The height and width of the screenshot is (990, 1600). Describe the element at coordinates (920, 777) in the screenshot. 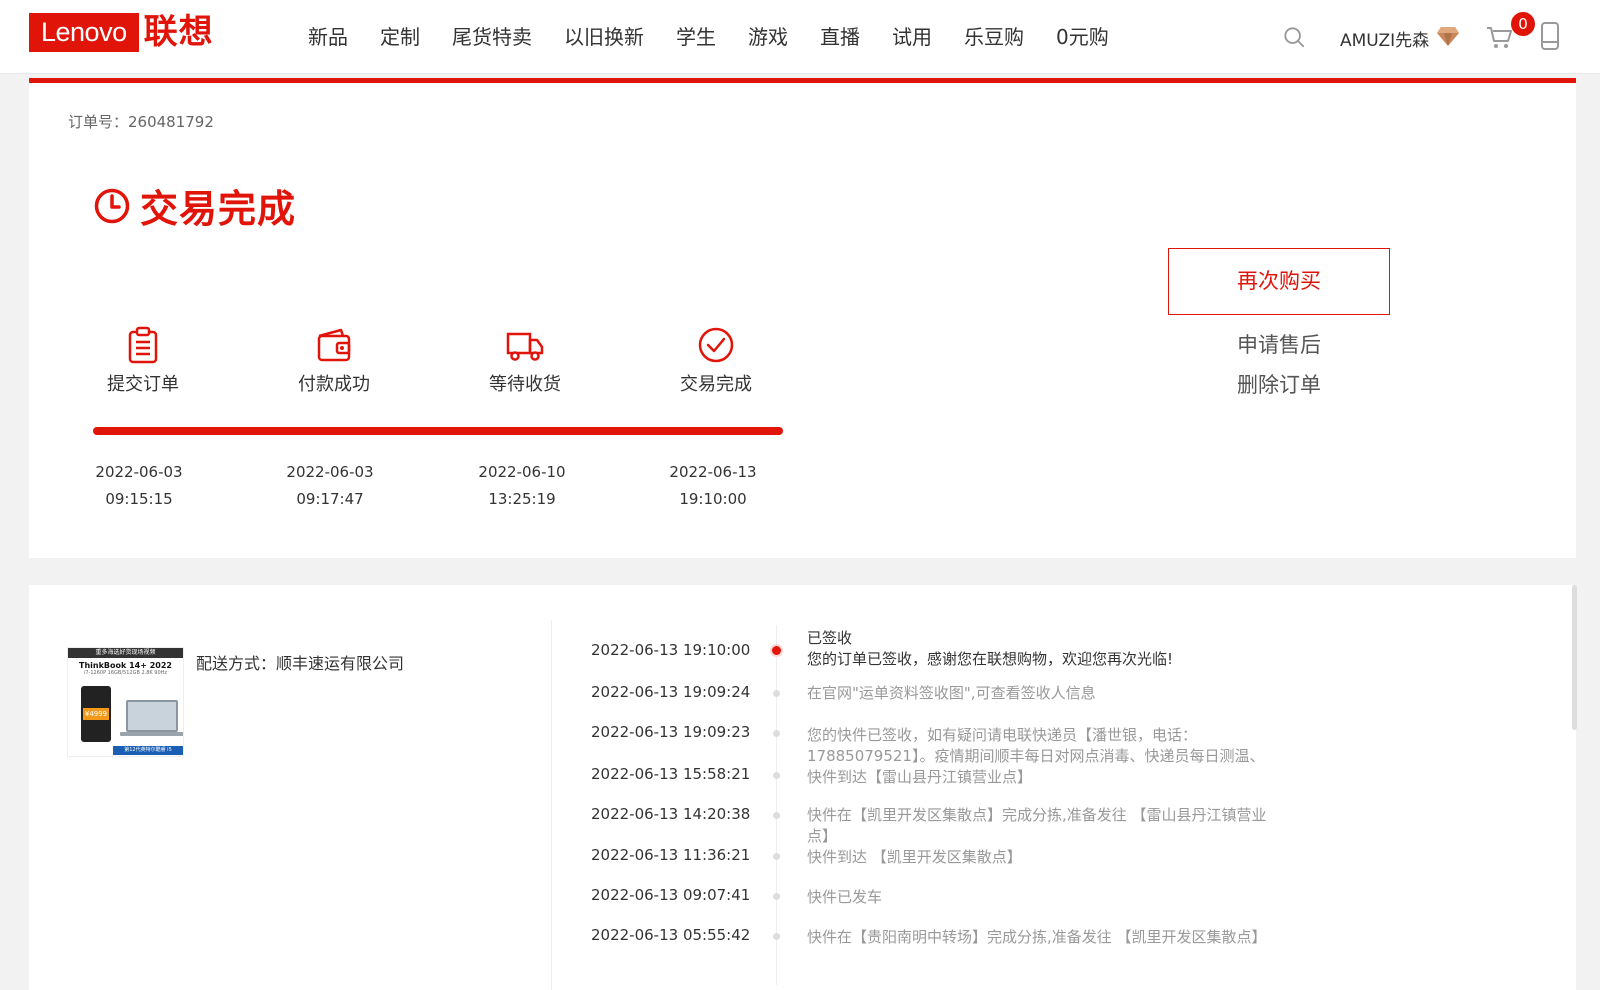

I see `timeline-message: 快件到达【雷山县丹江镇营业点】` at that location.